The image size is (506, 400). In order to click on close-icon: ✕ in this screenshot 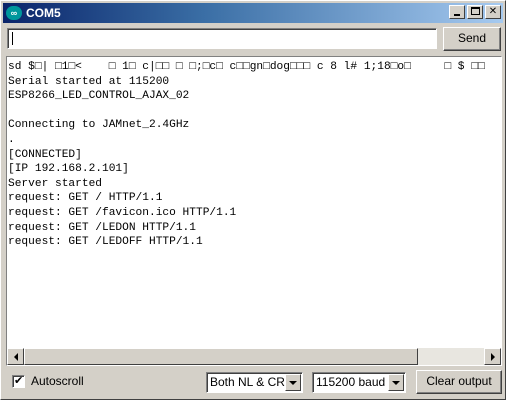, I will do `click(493, 11)`.